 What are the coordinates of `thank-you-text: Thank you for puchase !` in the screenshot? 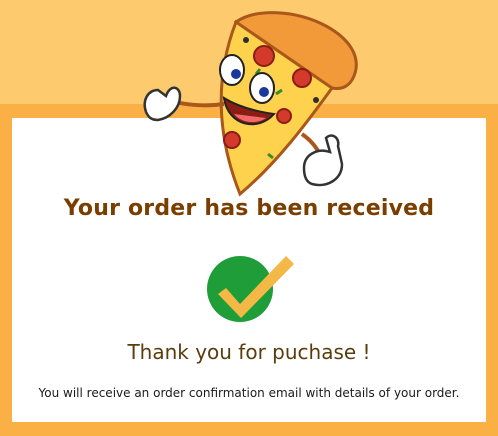 It's located at (249, 352).